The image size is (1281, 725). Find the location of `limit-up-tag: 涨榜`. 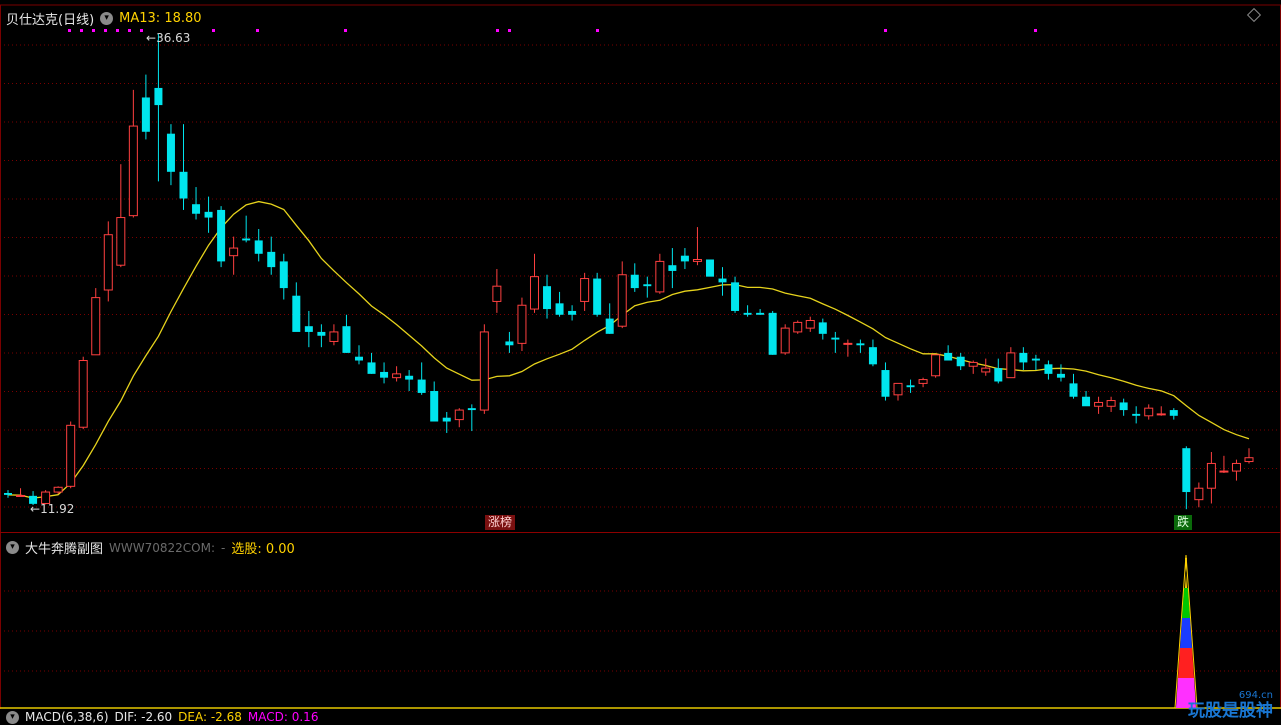

limit-up-tag: 涨榜 is located at coordinates (500, 522).